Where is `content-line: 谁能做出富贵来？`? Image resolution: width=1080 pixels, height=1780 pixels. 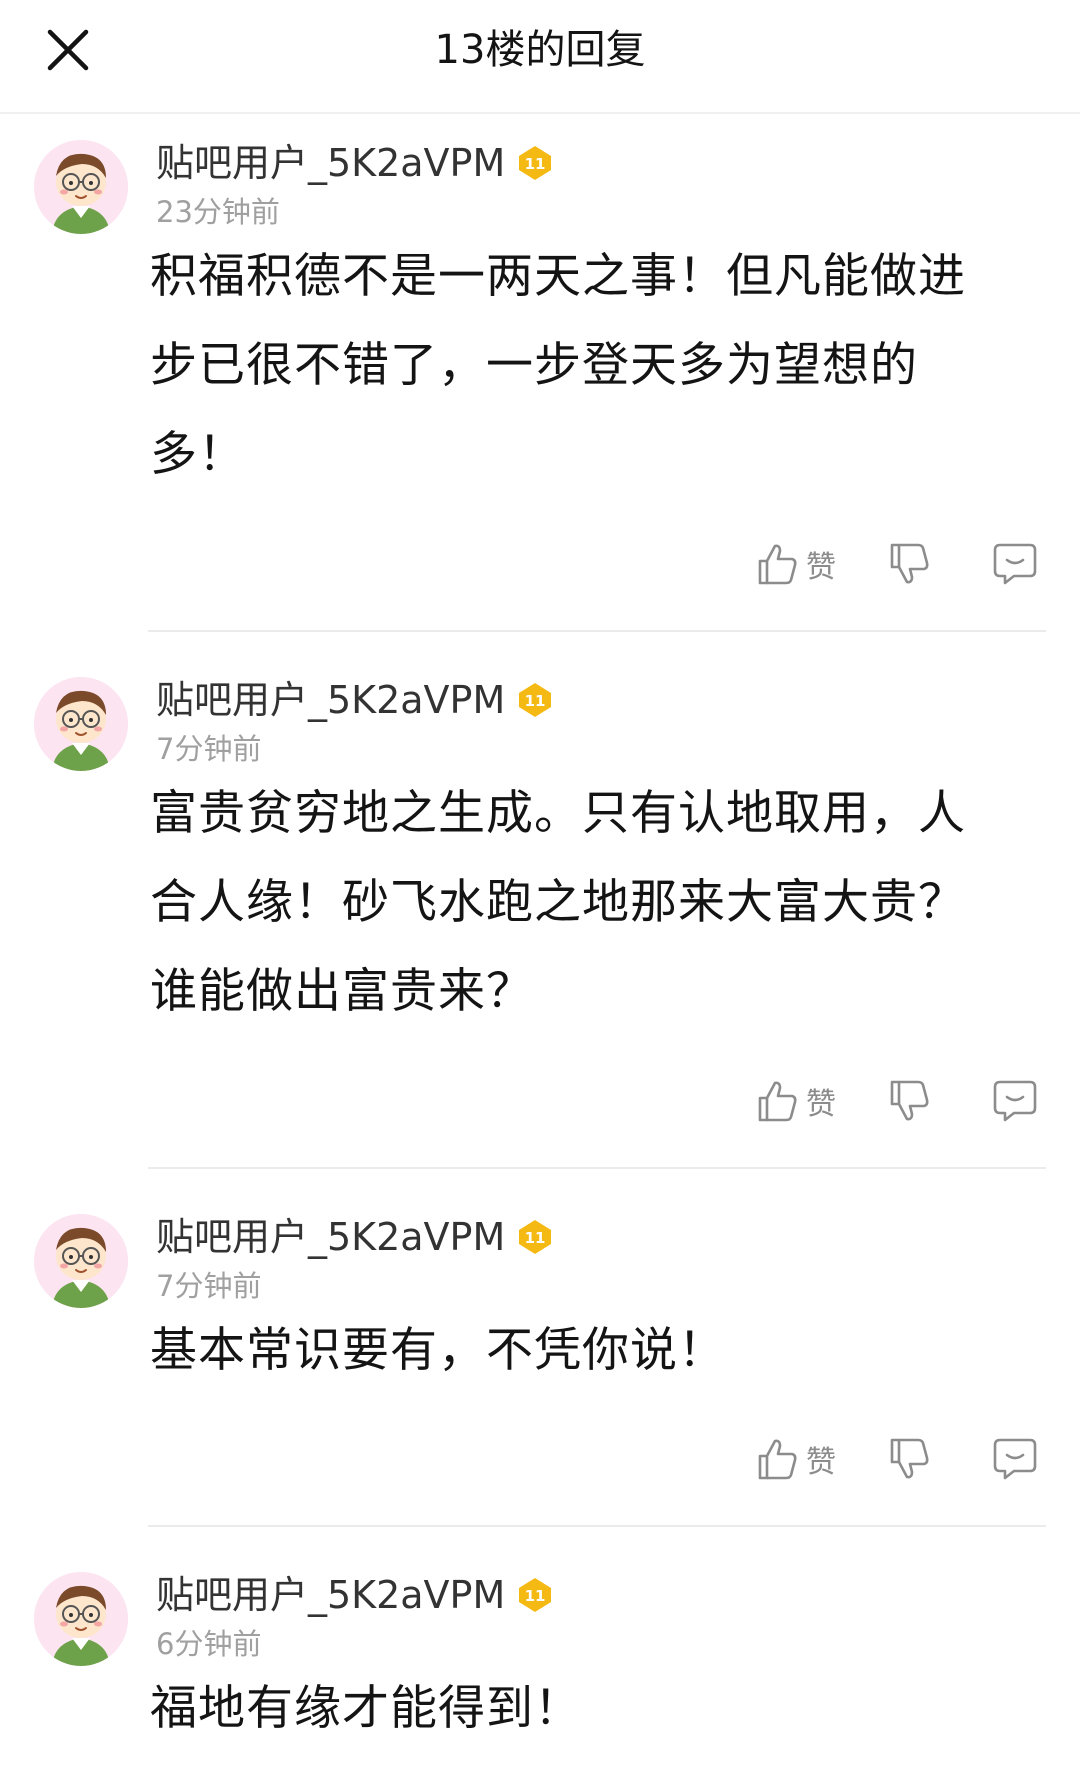 content-line: 谁能做出富贵来？ is located at coordinates (342, 991).